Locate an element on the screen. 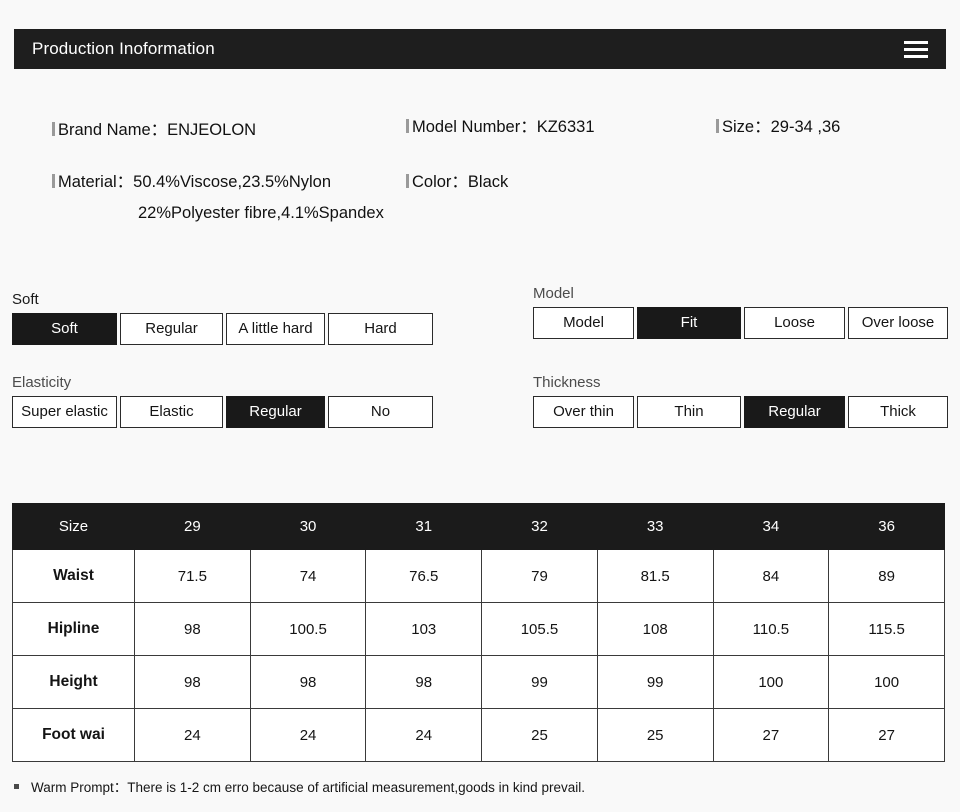 This screenshot has height=812, width=960. table-row: Height 98 98 98 99 99 100 100 is located at coordinates (478, 682).